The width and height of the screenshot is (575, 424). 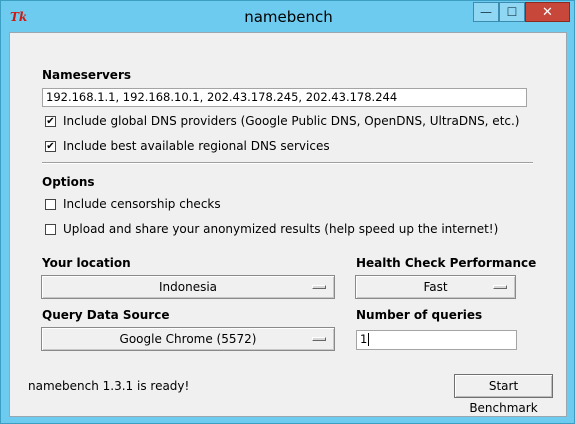 I want to click on location-value: Indonesia, so click(x=188, y=287).